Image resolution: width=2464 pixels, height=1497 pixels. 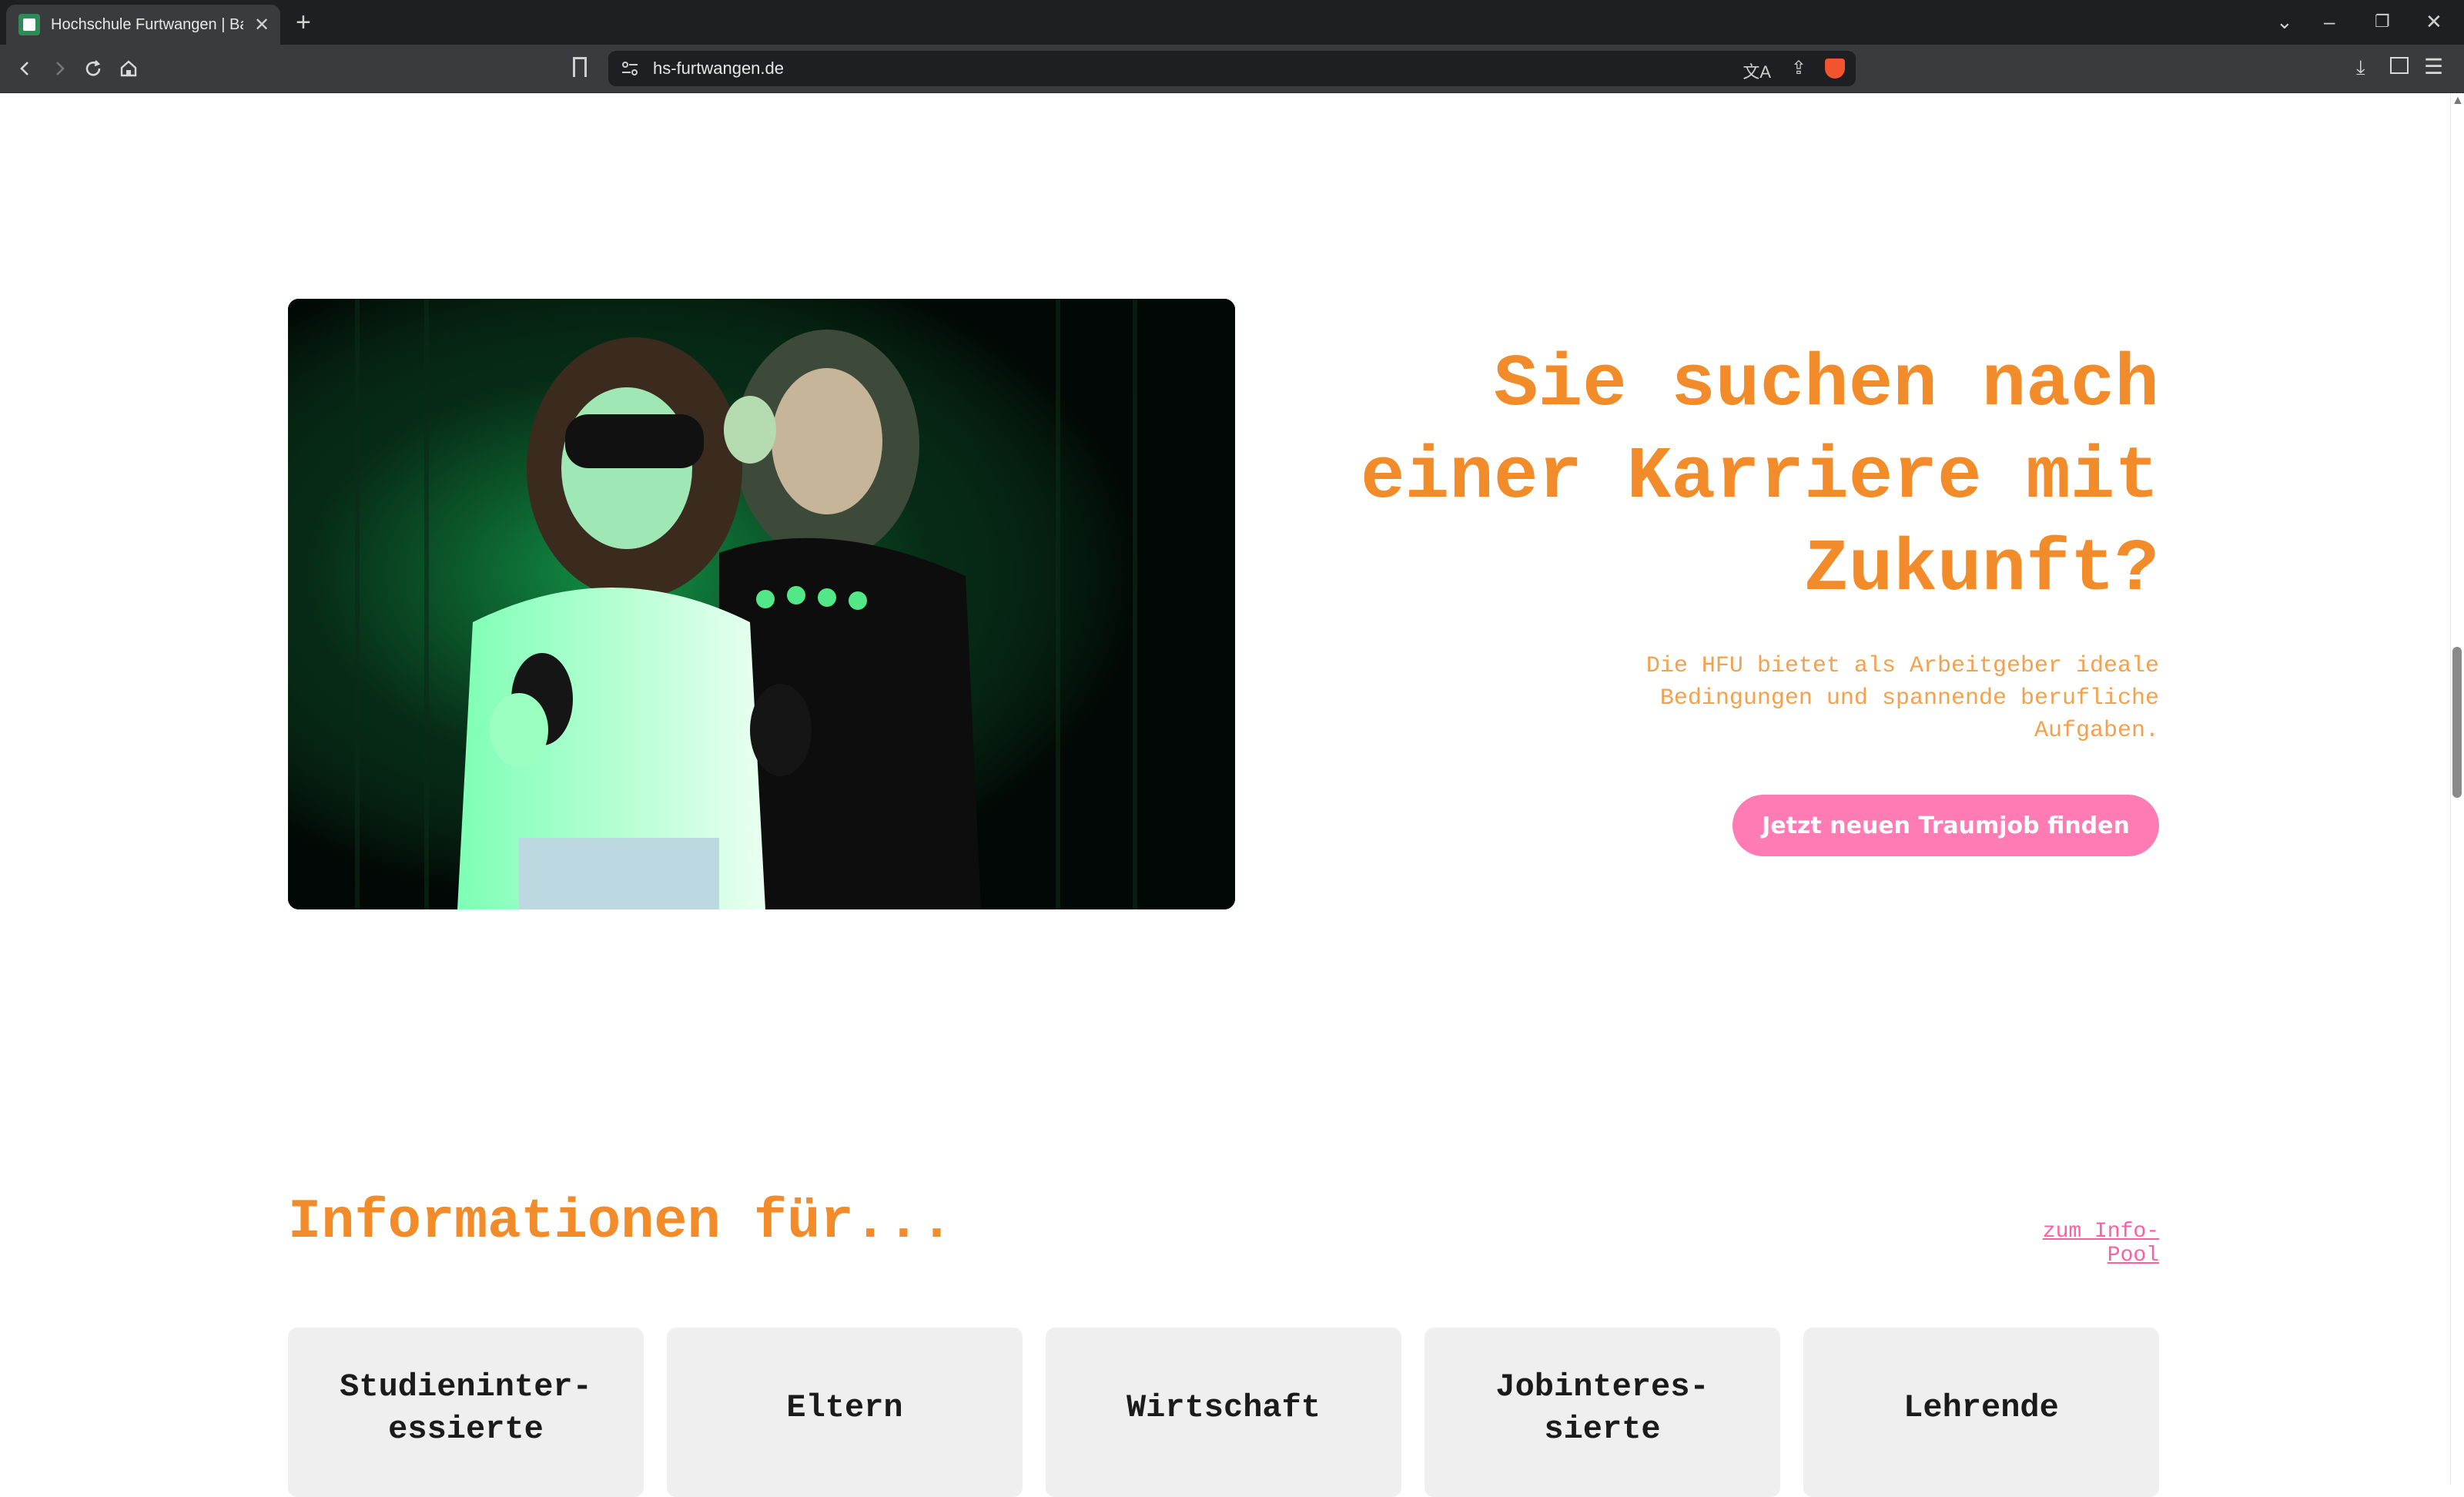 I want to click on card-label: Lehrende, so click(x=1981, y=1407).